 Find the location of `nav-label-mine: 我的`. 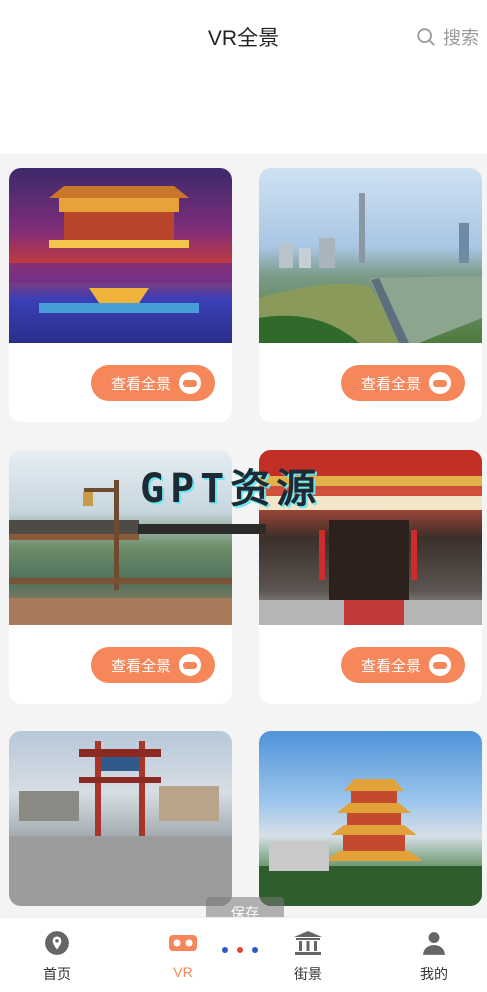

nav-label-mine: 我的 is located at coordinates (434, 974).